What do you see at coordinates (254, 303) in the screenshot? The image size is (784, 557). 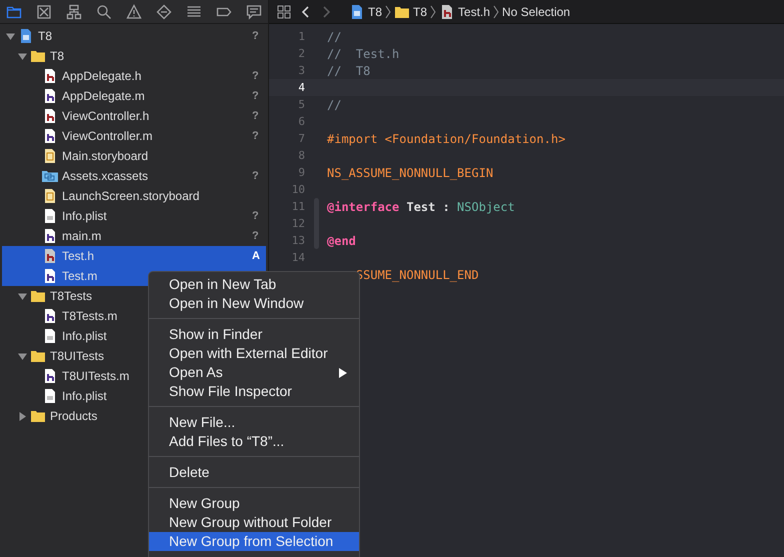 I see `menu-item: Open in New Window` at bounding box center [254, 303].